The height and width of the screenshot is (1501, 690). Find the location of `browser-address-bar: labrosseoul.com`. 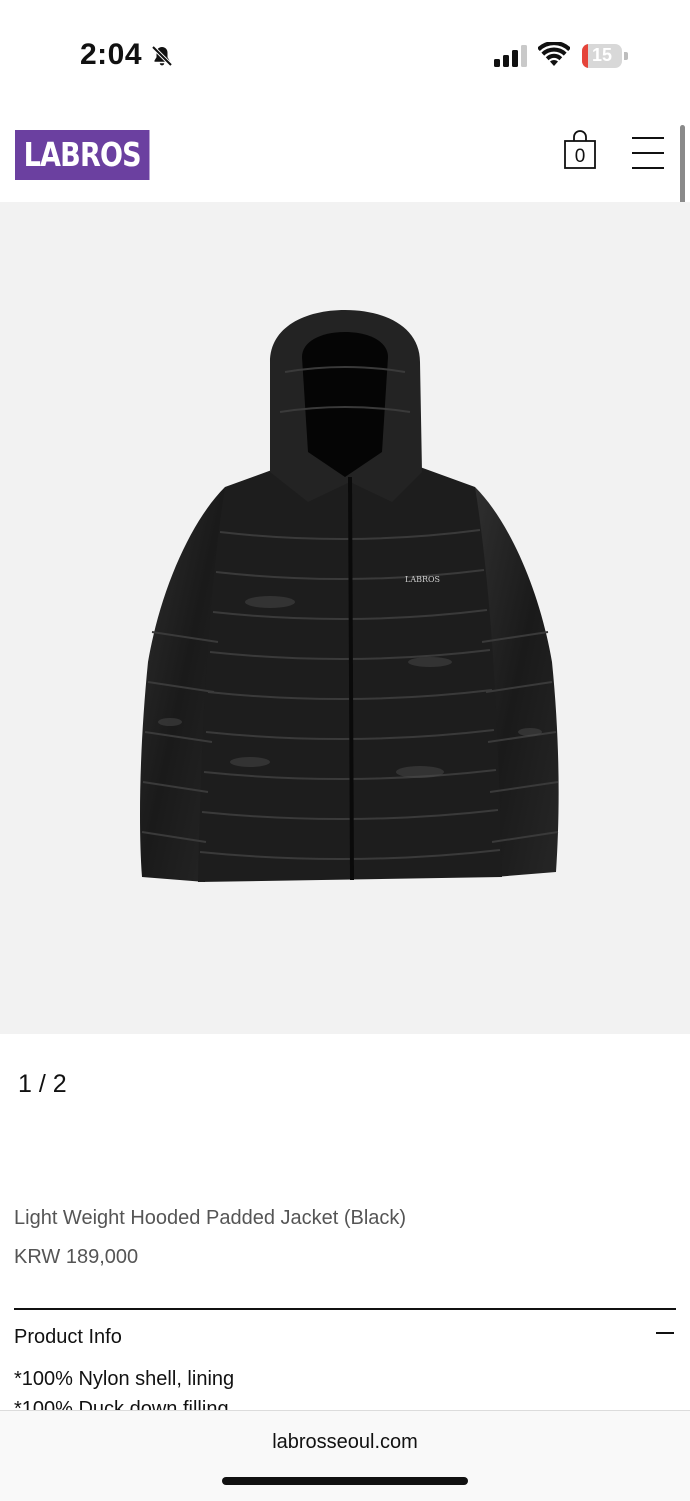

browser-address-bar: labrosseoul.com is located at coordinates (345, 1455).